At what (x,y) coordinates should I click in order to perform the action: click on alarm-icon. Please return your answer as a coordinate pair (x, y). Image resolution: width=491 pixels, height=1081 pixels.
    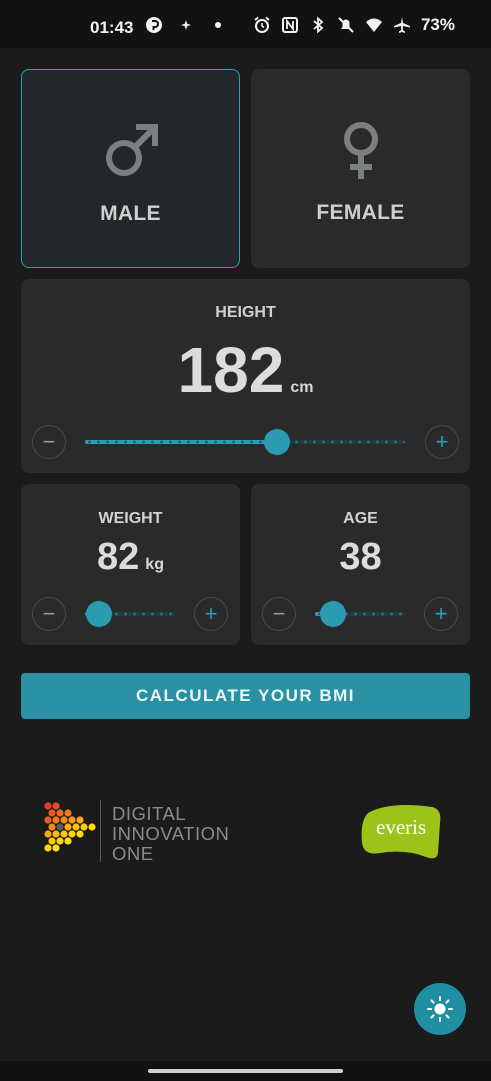
    Looking at the image, I should click on (262, 24).